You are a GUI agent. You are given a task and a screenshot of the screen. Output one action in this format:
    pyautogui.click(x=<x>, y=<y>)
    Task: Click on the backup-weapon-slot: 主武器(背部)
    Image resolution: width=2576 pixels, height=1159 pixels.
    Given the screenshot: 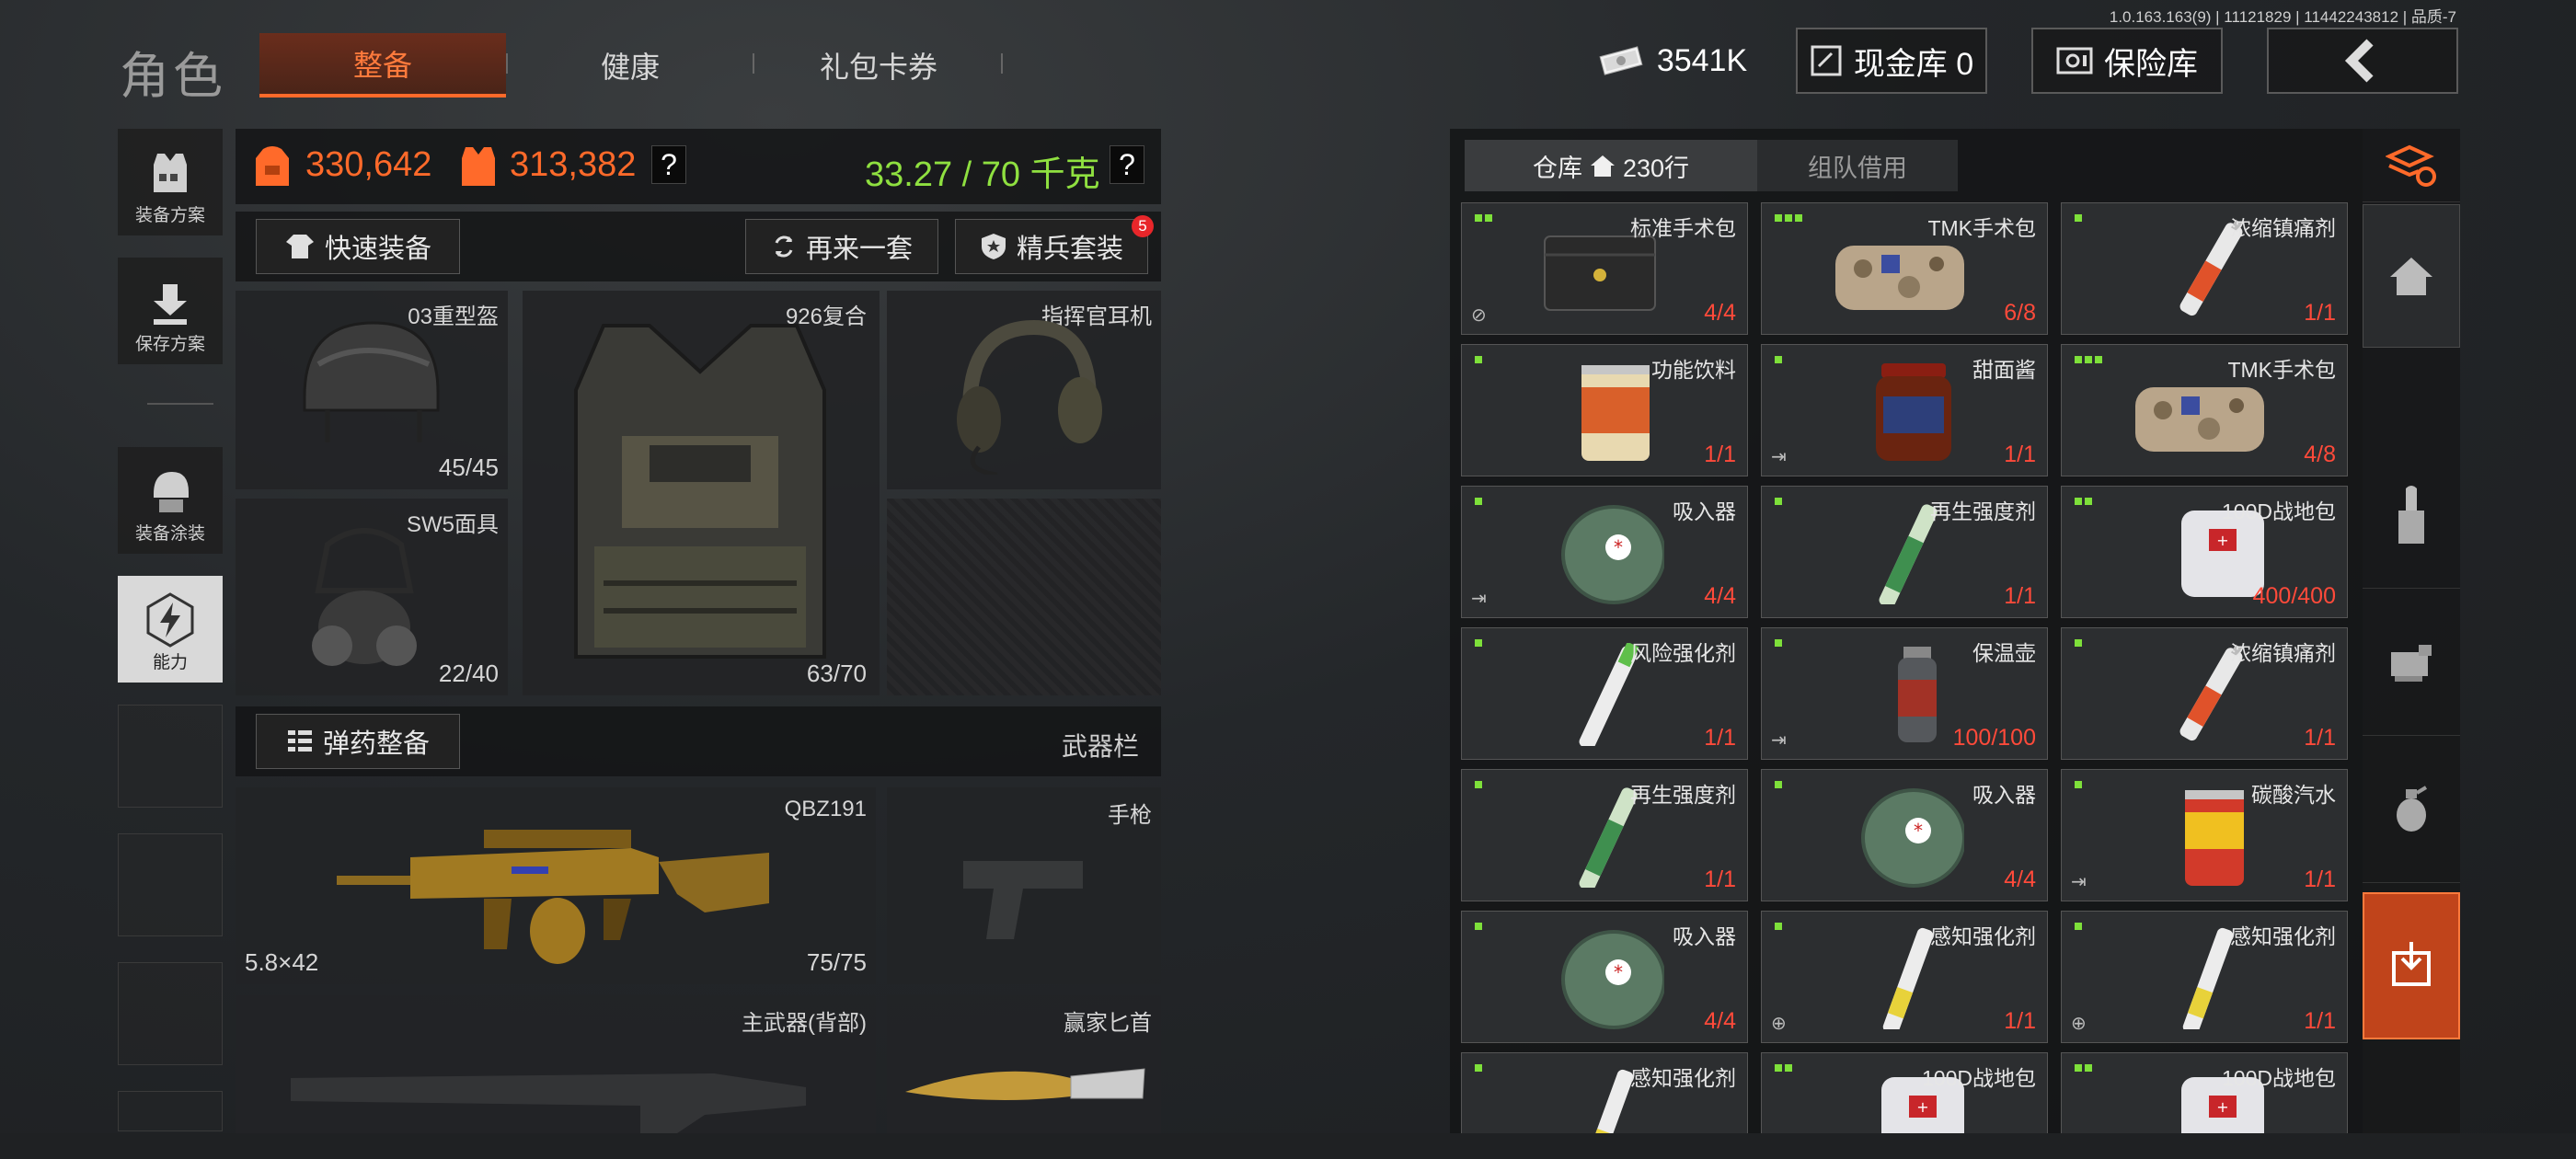 What is the action you would take?
    pyautogui.click(x=556, y=1064)
    